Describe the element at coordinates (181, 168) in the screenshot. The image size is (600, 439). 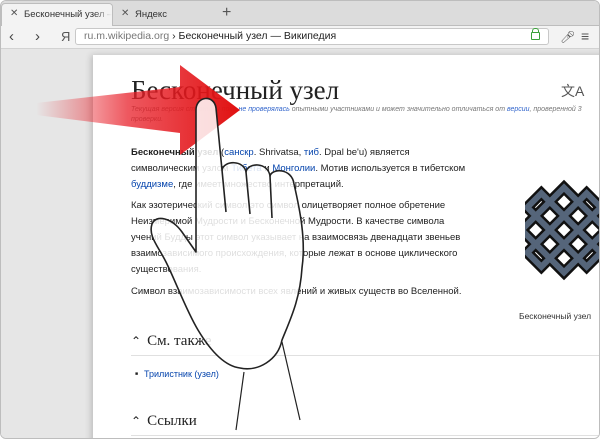
I see `p1-line2-a: символическим узлом` at that location.